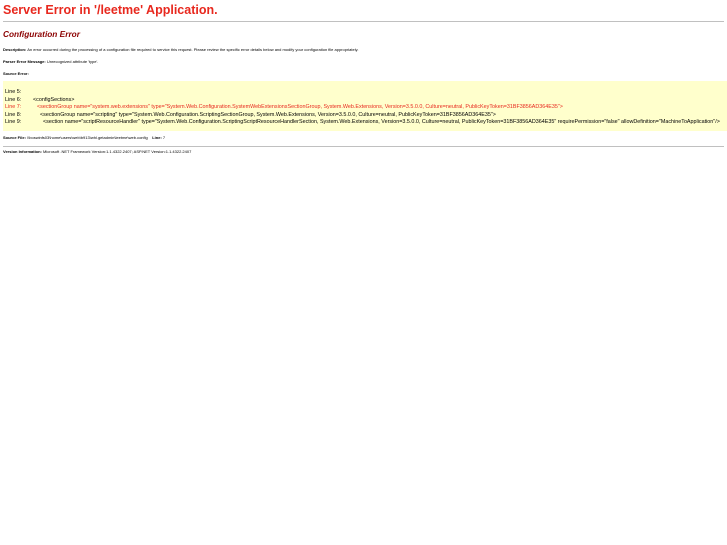  Describe the element at coordinates (13, 107) in the screenshot. I see `line-number: Line 7:` at that location.